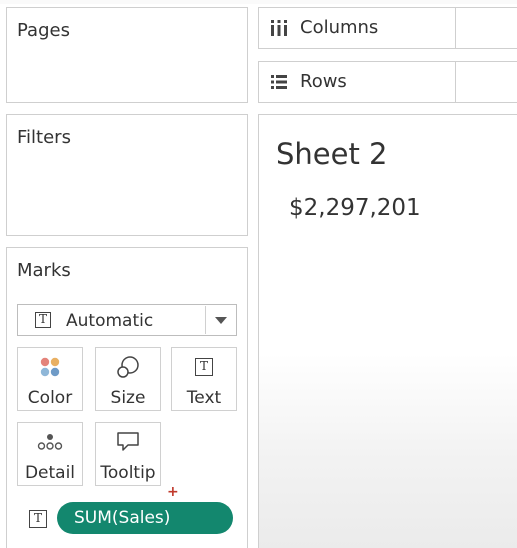  Describe the element at coordinates (258, 2) in the screenshot. I see `top-strip` at that location.